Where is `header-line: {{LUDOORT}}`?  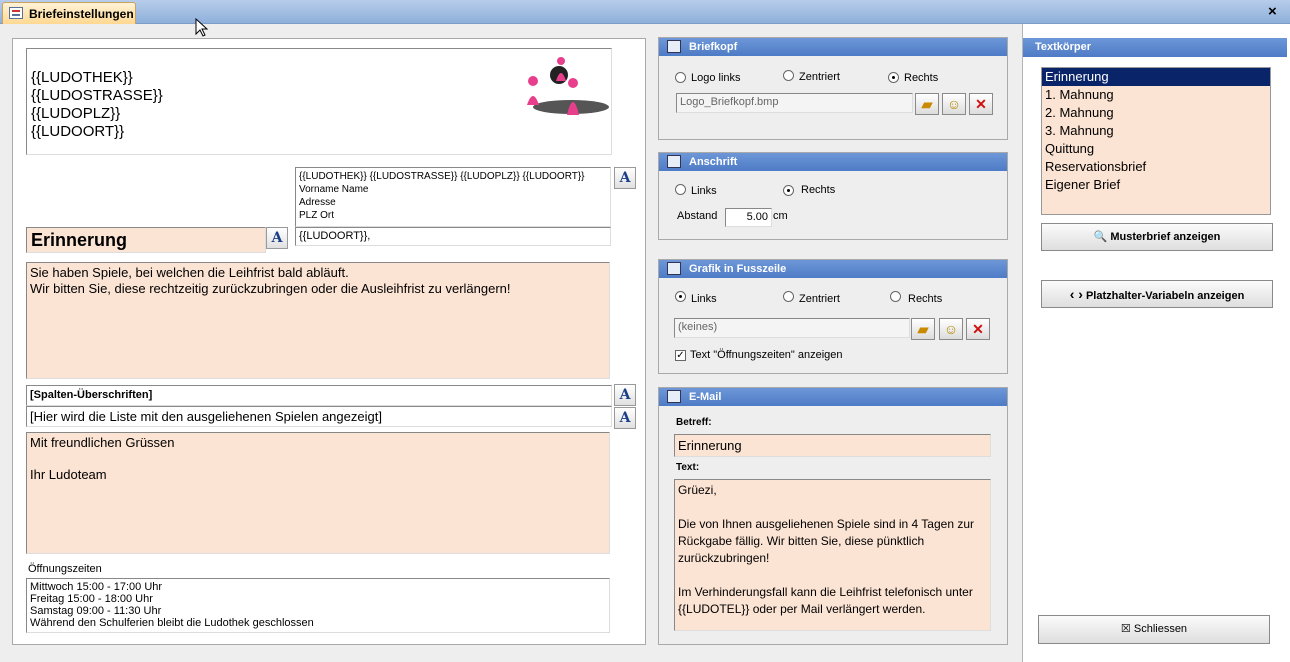 header-line: {{LUDOORT}} is located at coordinates (78, 131).